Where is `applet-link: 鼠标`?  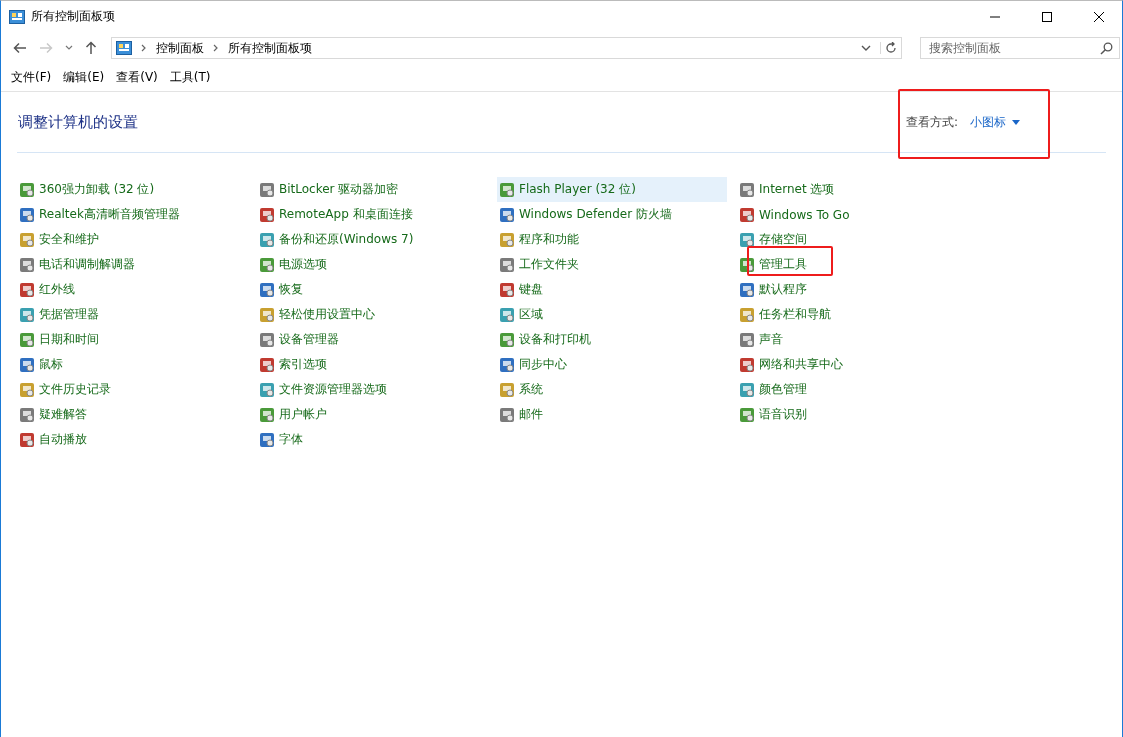 applet-link: 鼠标 is located at coordinates (132, 364).